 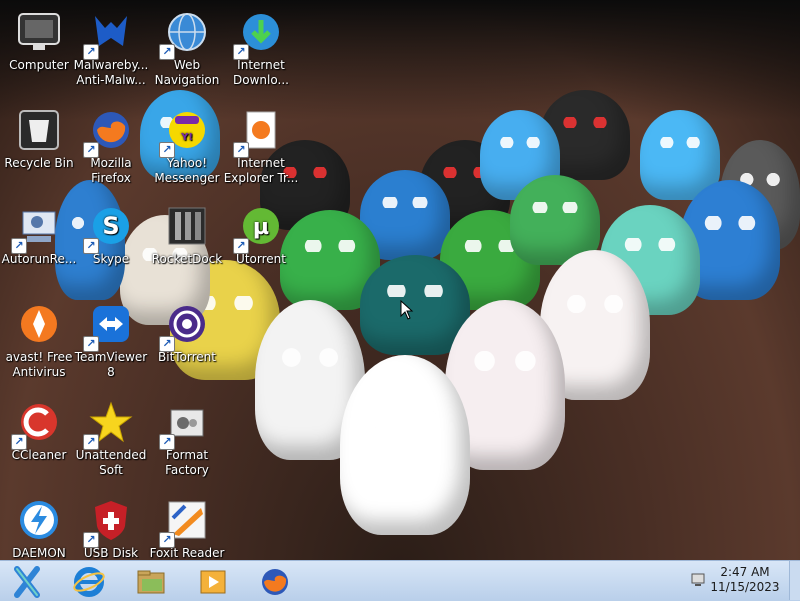 I want to click on taskbar: 2:47 AM 11/15/2023, so click(x=400, y=580).